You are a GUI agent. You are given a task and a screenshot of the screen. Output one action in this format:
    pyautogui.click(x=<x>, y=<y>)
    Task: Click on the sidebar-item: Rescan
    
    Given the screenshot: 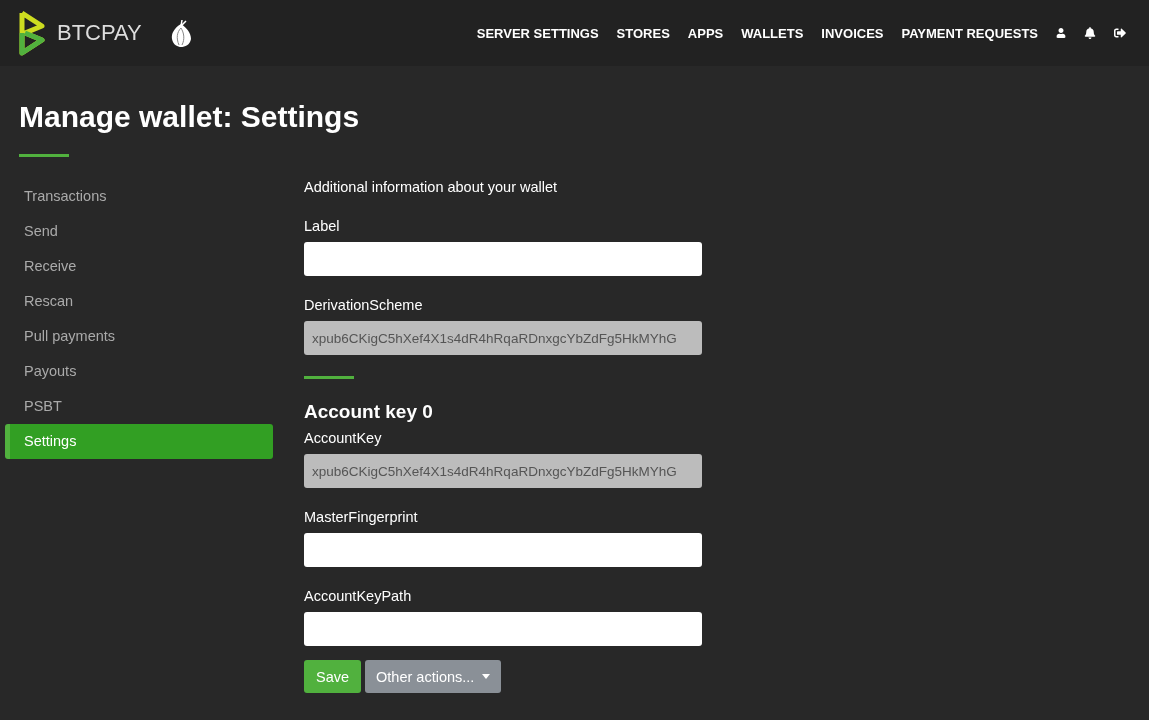 What is the action you would take?
    pyautogui.click(x=139, y=301)
    